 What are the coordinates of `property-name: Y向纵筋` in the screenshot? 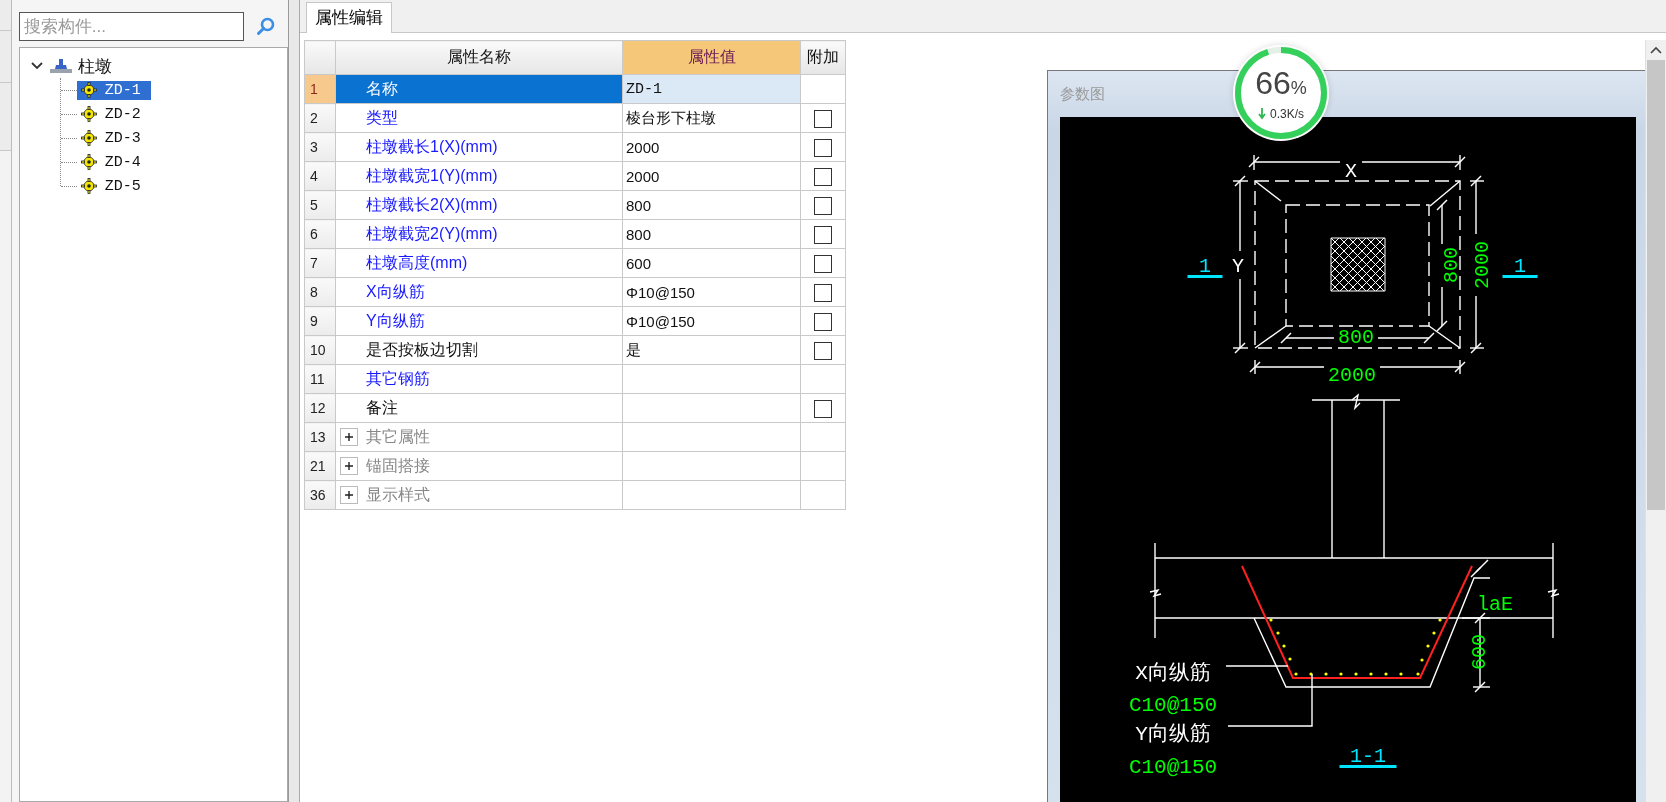 It's located at (479, 321).